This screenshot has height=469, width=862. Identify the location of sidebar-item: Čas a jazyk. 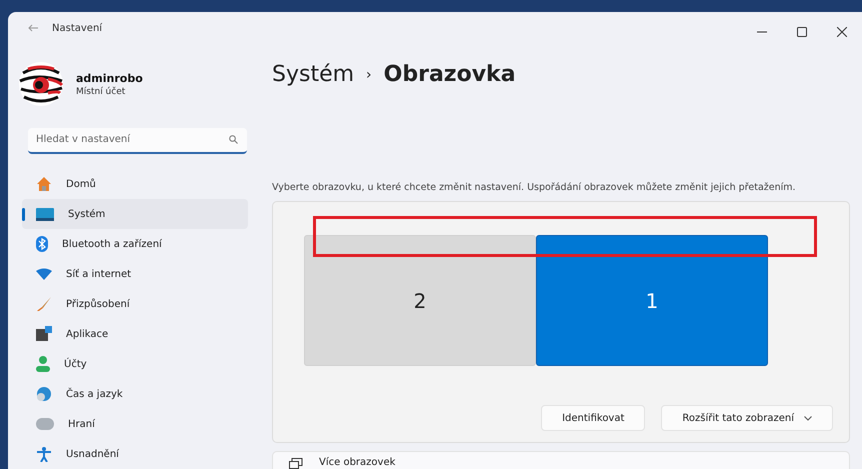
(135, 394).